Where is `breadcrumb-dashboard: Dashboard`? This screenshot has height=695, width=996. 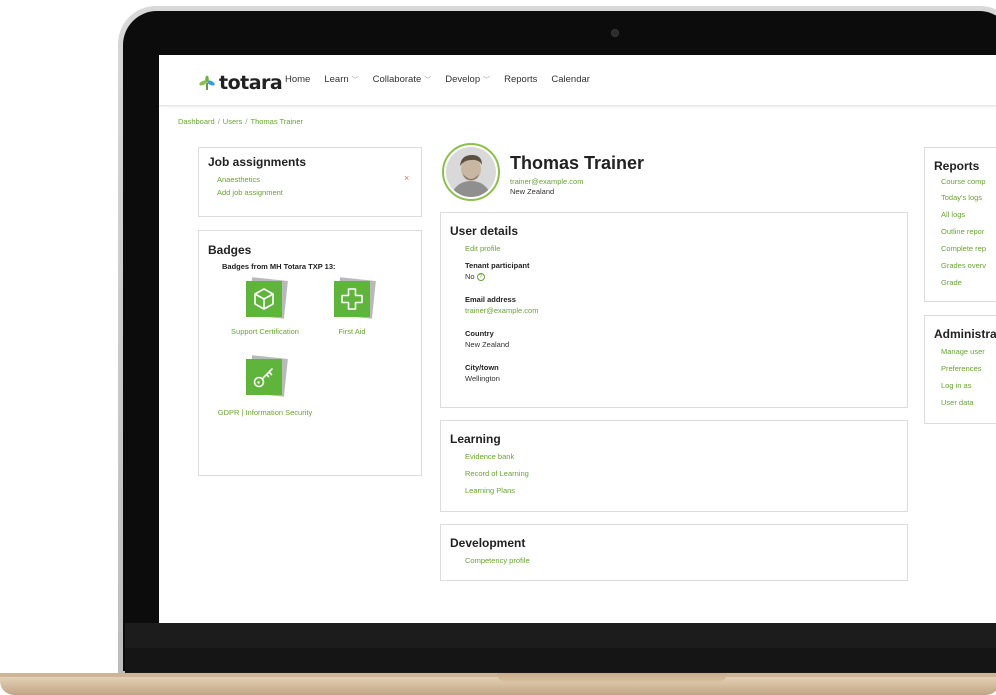
breadcrumb-dashboard: Dashboard is located at coordinates (196, 121).